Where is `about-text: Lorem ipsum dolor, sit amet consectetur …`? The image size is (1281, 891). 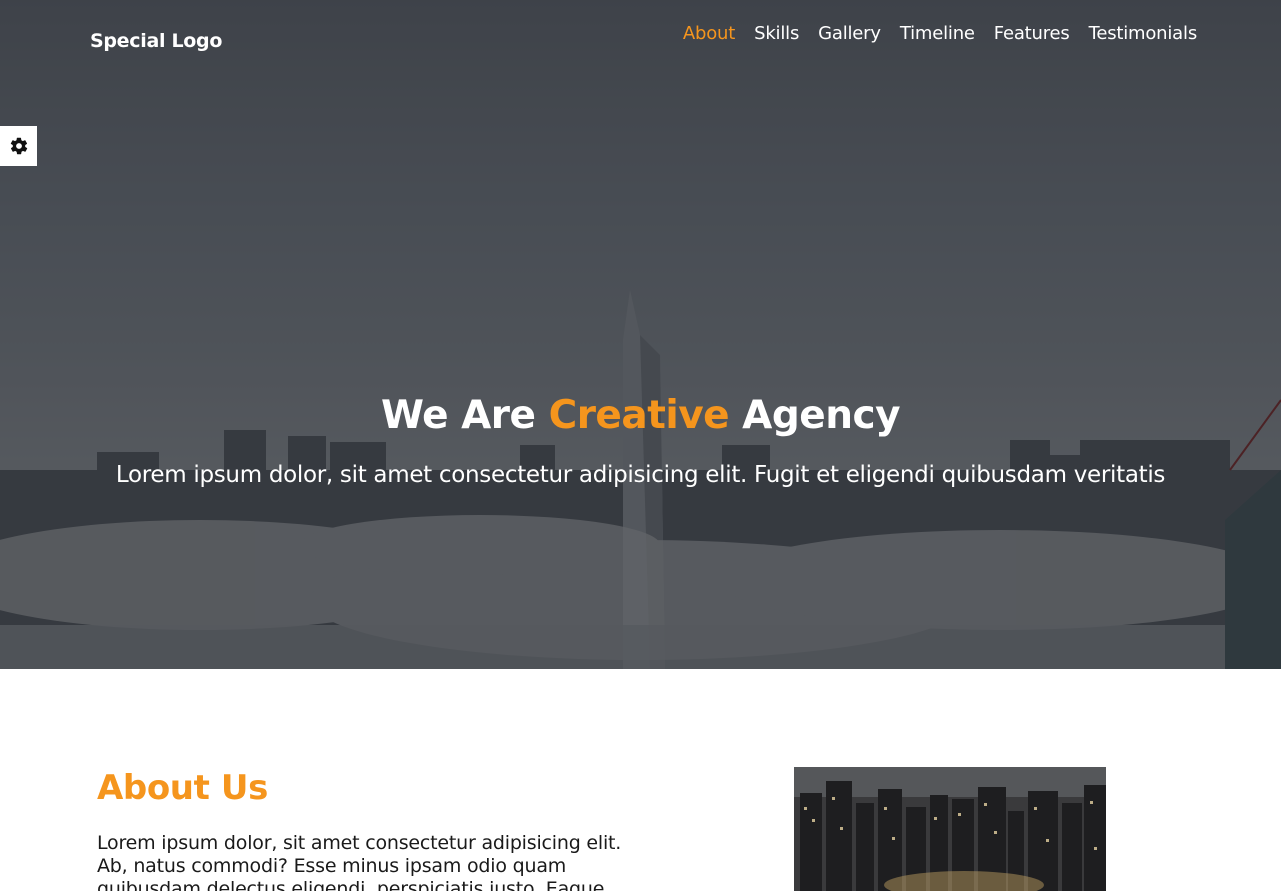 about-text: Lorem ipsum dolor, sit amet consectetur … is located at coordinates (359, 861).